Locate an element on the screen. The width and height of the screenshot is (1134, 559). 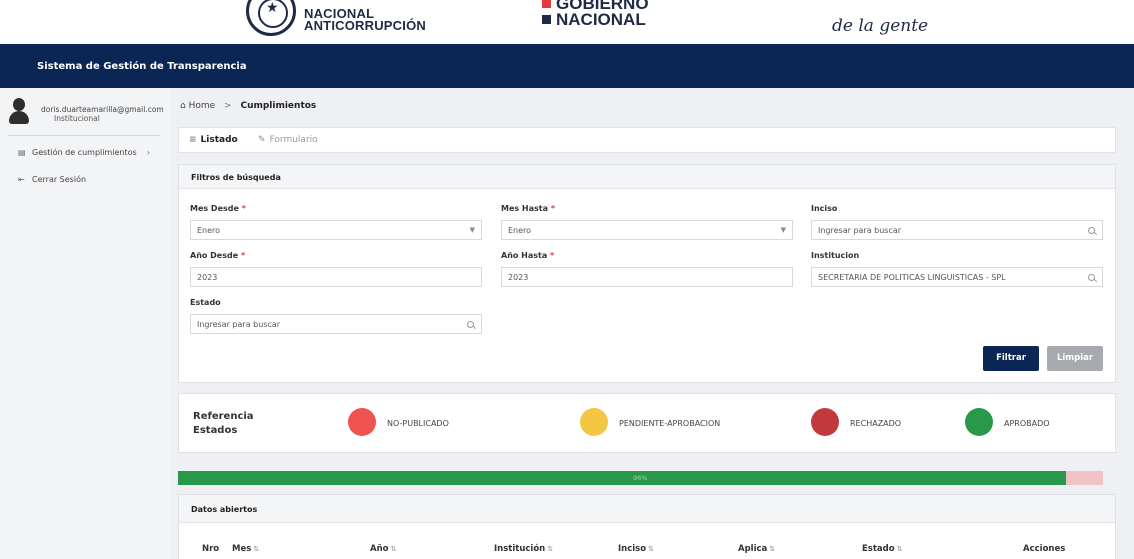
tab-label: Listado is located at coordinates (219, 140).